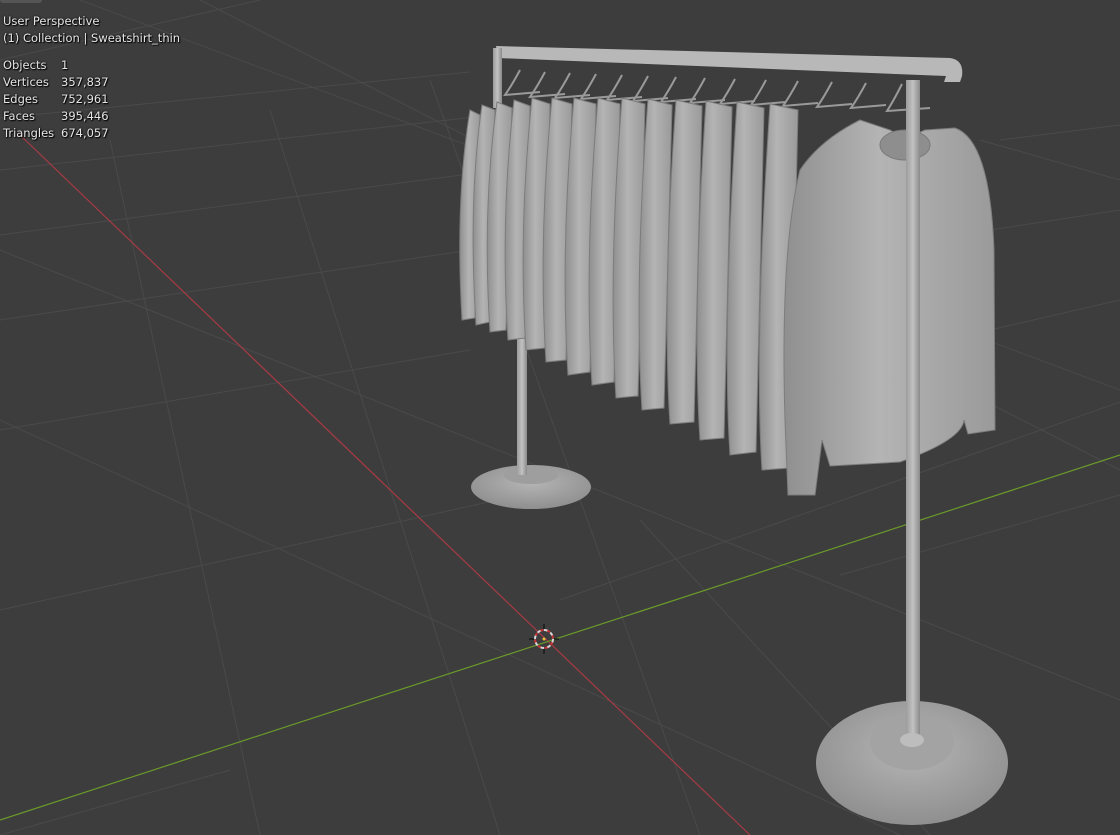 This screenshot has width=1120, height=835. Describe the element at coordinates (85, 99) in the screenshot. I see `stat-value: 752,961` at that location.